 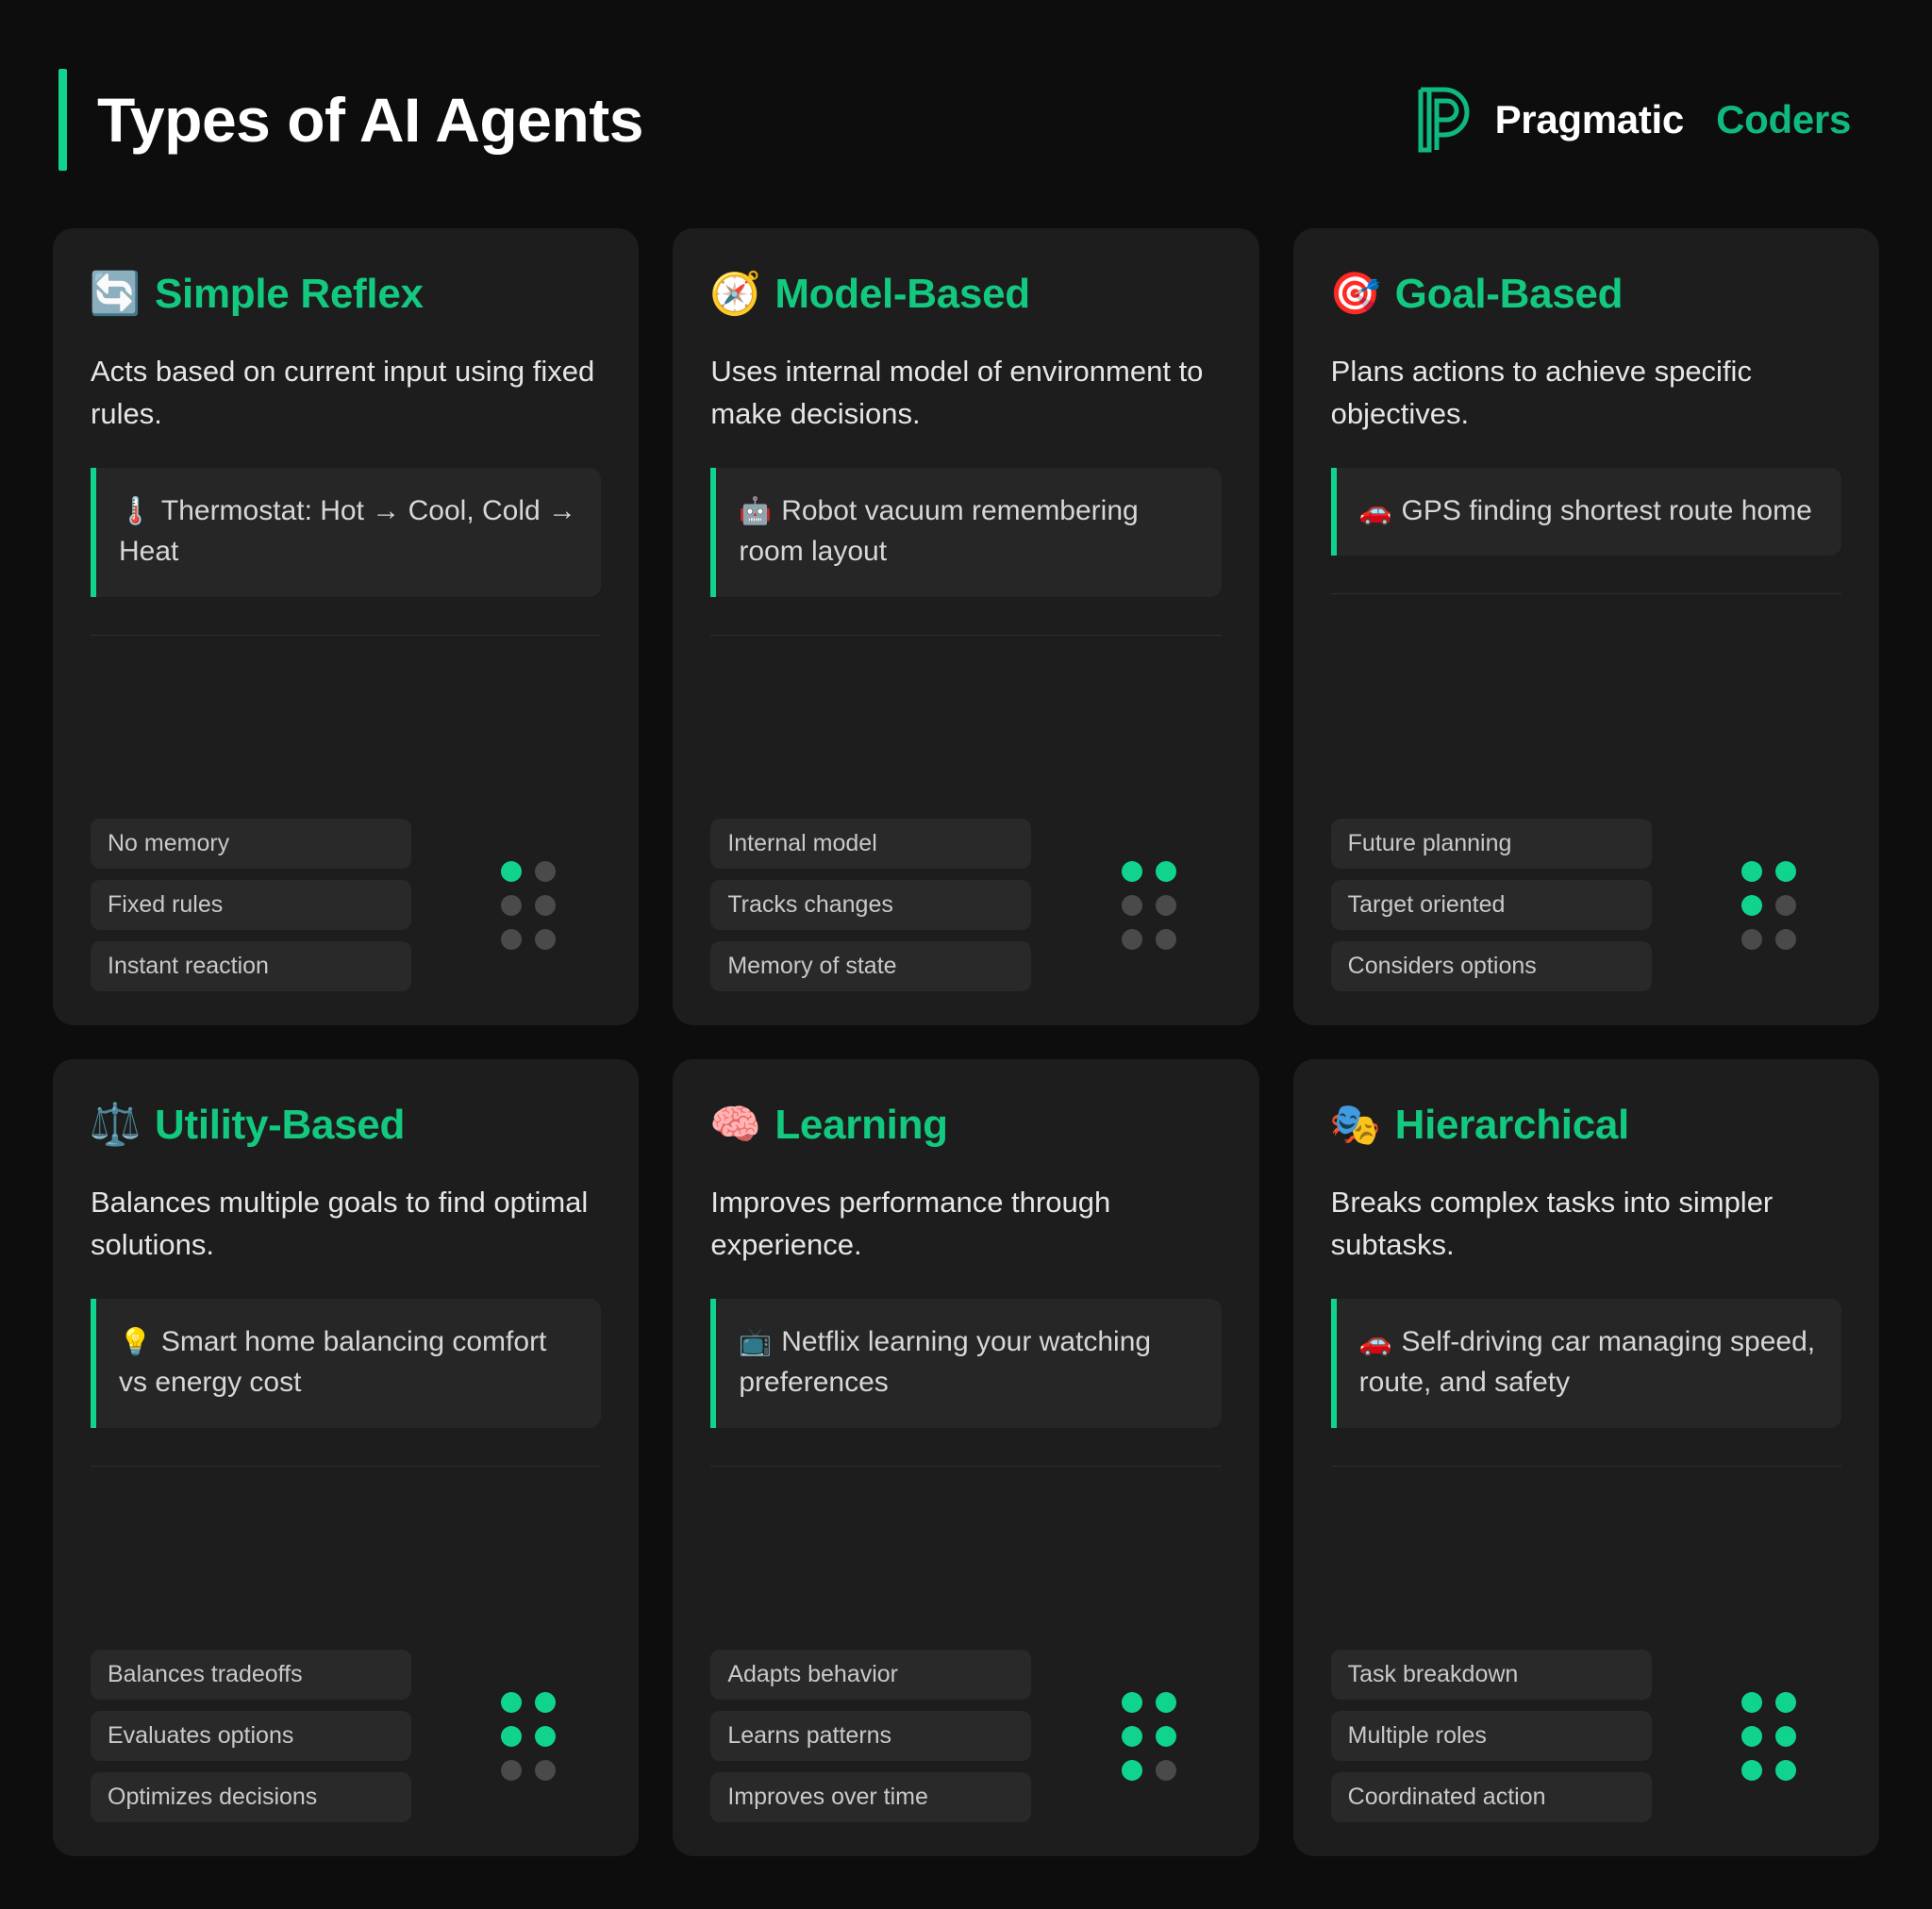 What do you see at coordinates (135, 510) in the screenshot?
I see `thermometer-icon: 🌡️` at bounding box center [135, 510].